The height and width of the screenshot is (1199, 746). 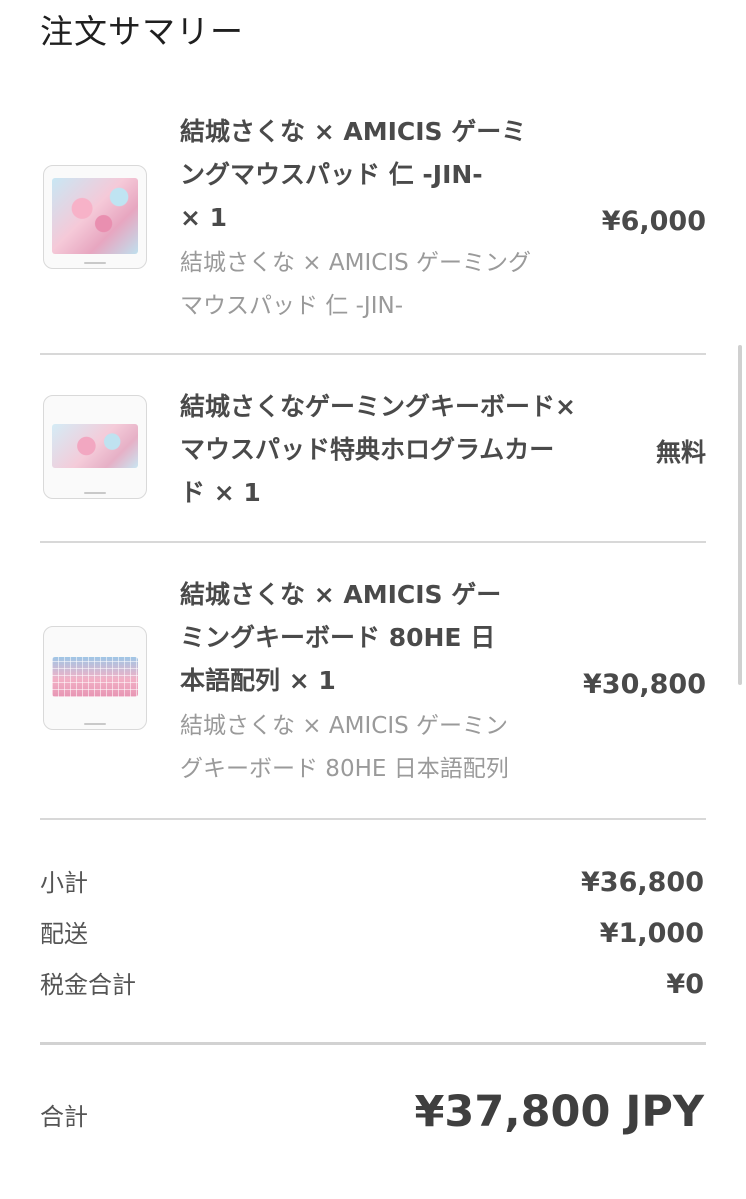 What do you see at coordinates (331, 174) in the screenshot?
I see `item-title-line: ングマウスパッド 仁 -JIN-` at bounding box center [331, 174].